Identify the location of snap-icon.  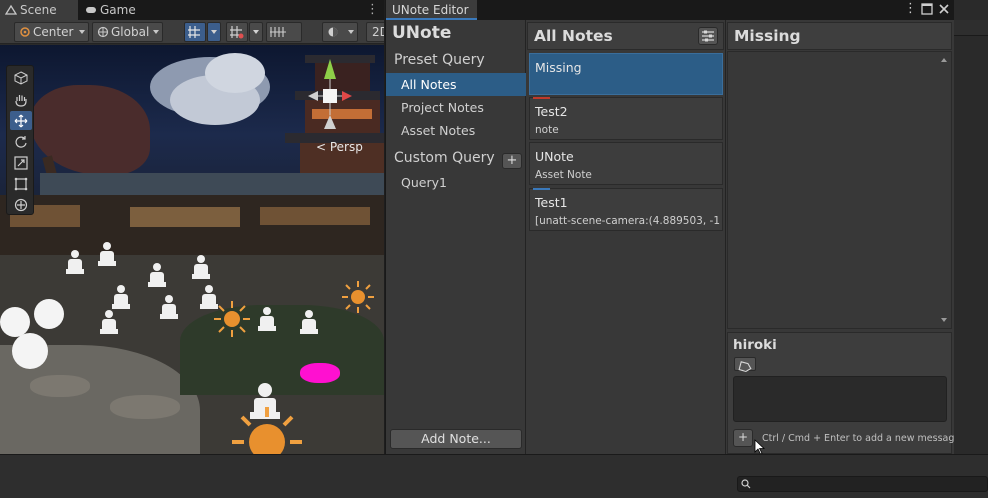
(237, 32).